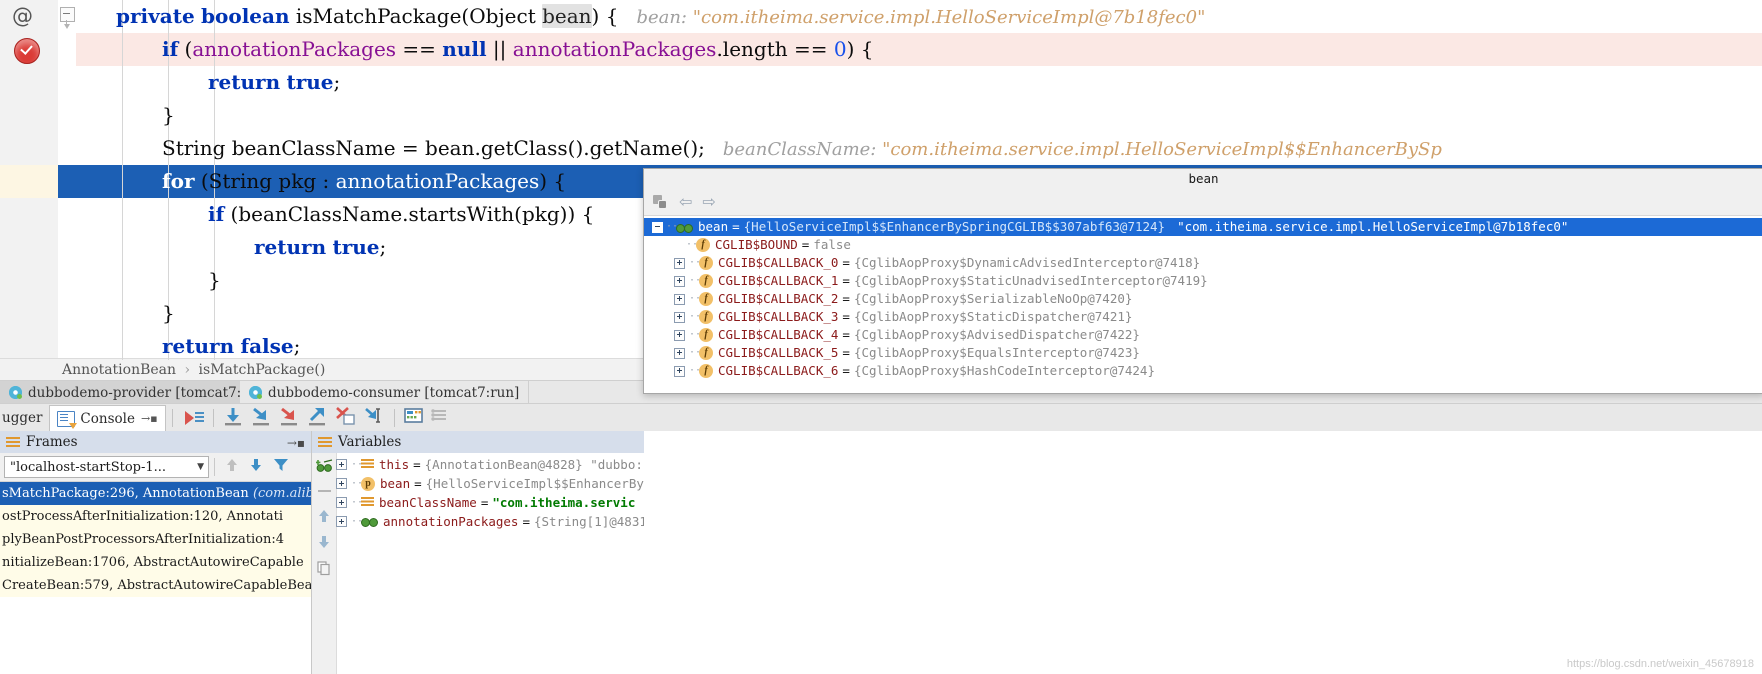  What do you see at coordinates (428, 502) in the screenshot?
I see `variable-name: beanClassName` at bounding box center [428, 502].